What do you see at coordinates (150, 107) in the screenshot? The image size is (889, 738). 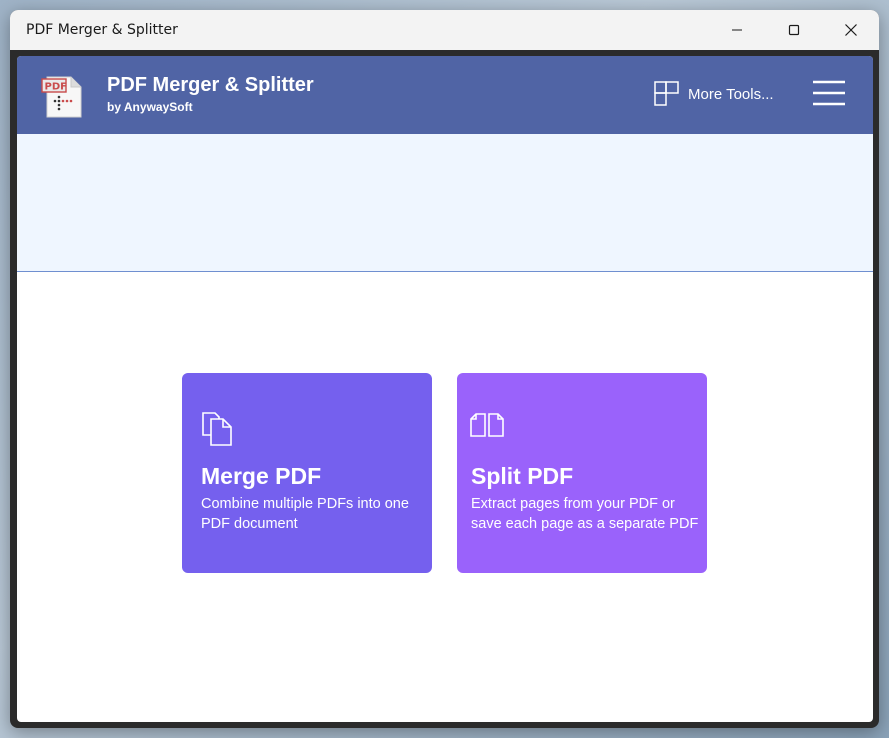 I see `app-subtitle: by AnywaySoft` at bounding box center [150, 107].